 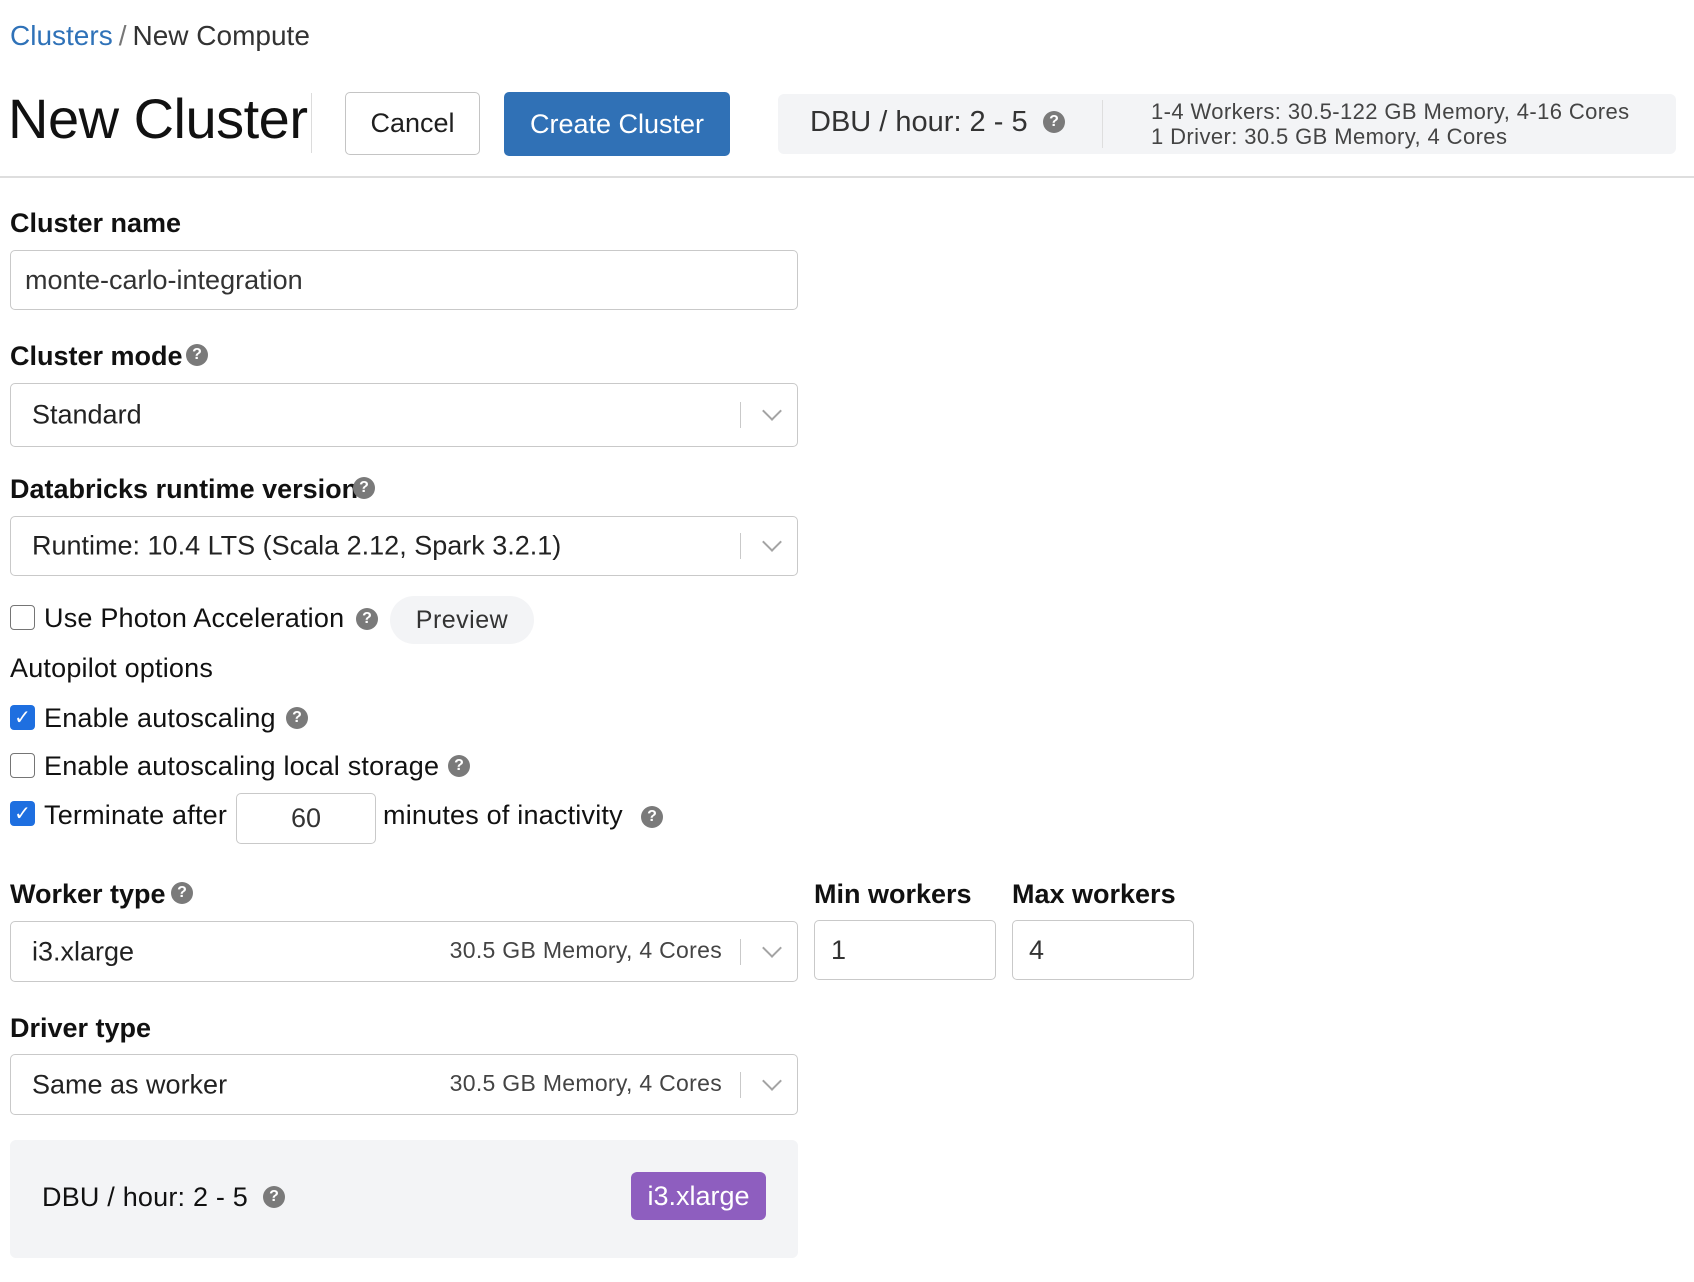 What do you see at coordinates (503, 815) in the screenshot?
I see `terminate-suffix-label: minutes of inactivity` at bounding box center [503, 815].